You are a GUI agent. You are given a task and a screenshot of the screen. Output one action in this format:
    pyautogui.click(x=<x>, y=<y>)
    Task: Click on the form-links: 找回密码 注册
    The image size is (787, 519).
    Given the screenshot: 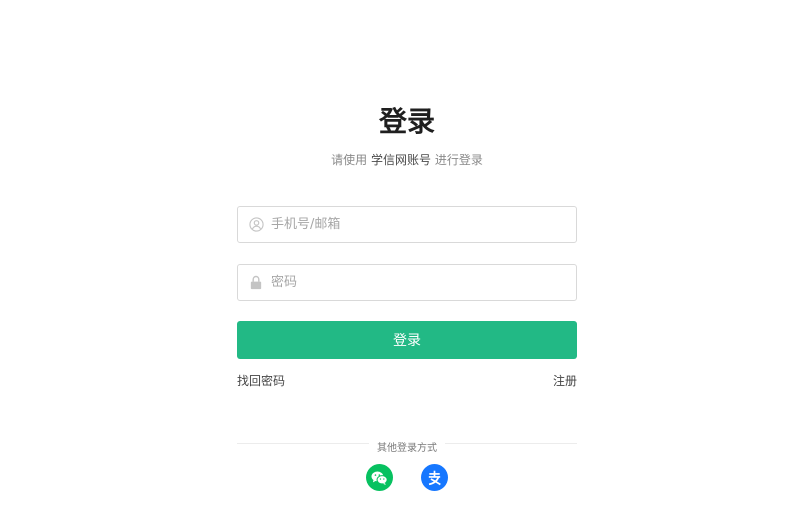 What is the action you would take?
    pyautogui.click(x=407, y=381)
    